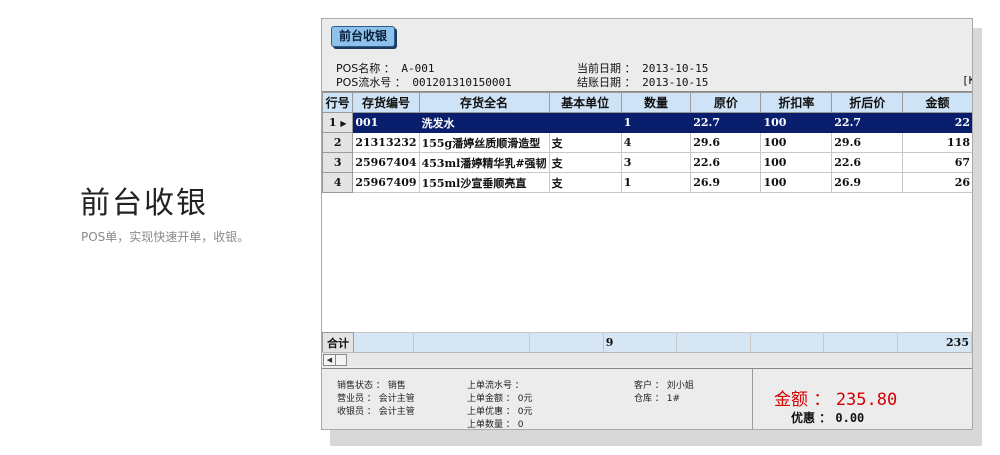 The height and width of the screenshot is (455, 1000). What do you see at coordinates (585, 102) in the screenshot?
I see `header-unit: 基本单位` at bounding box center [585, 102].